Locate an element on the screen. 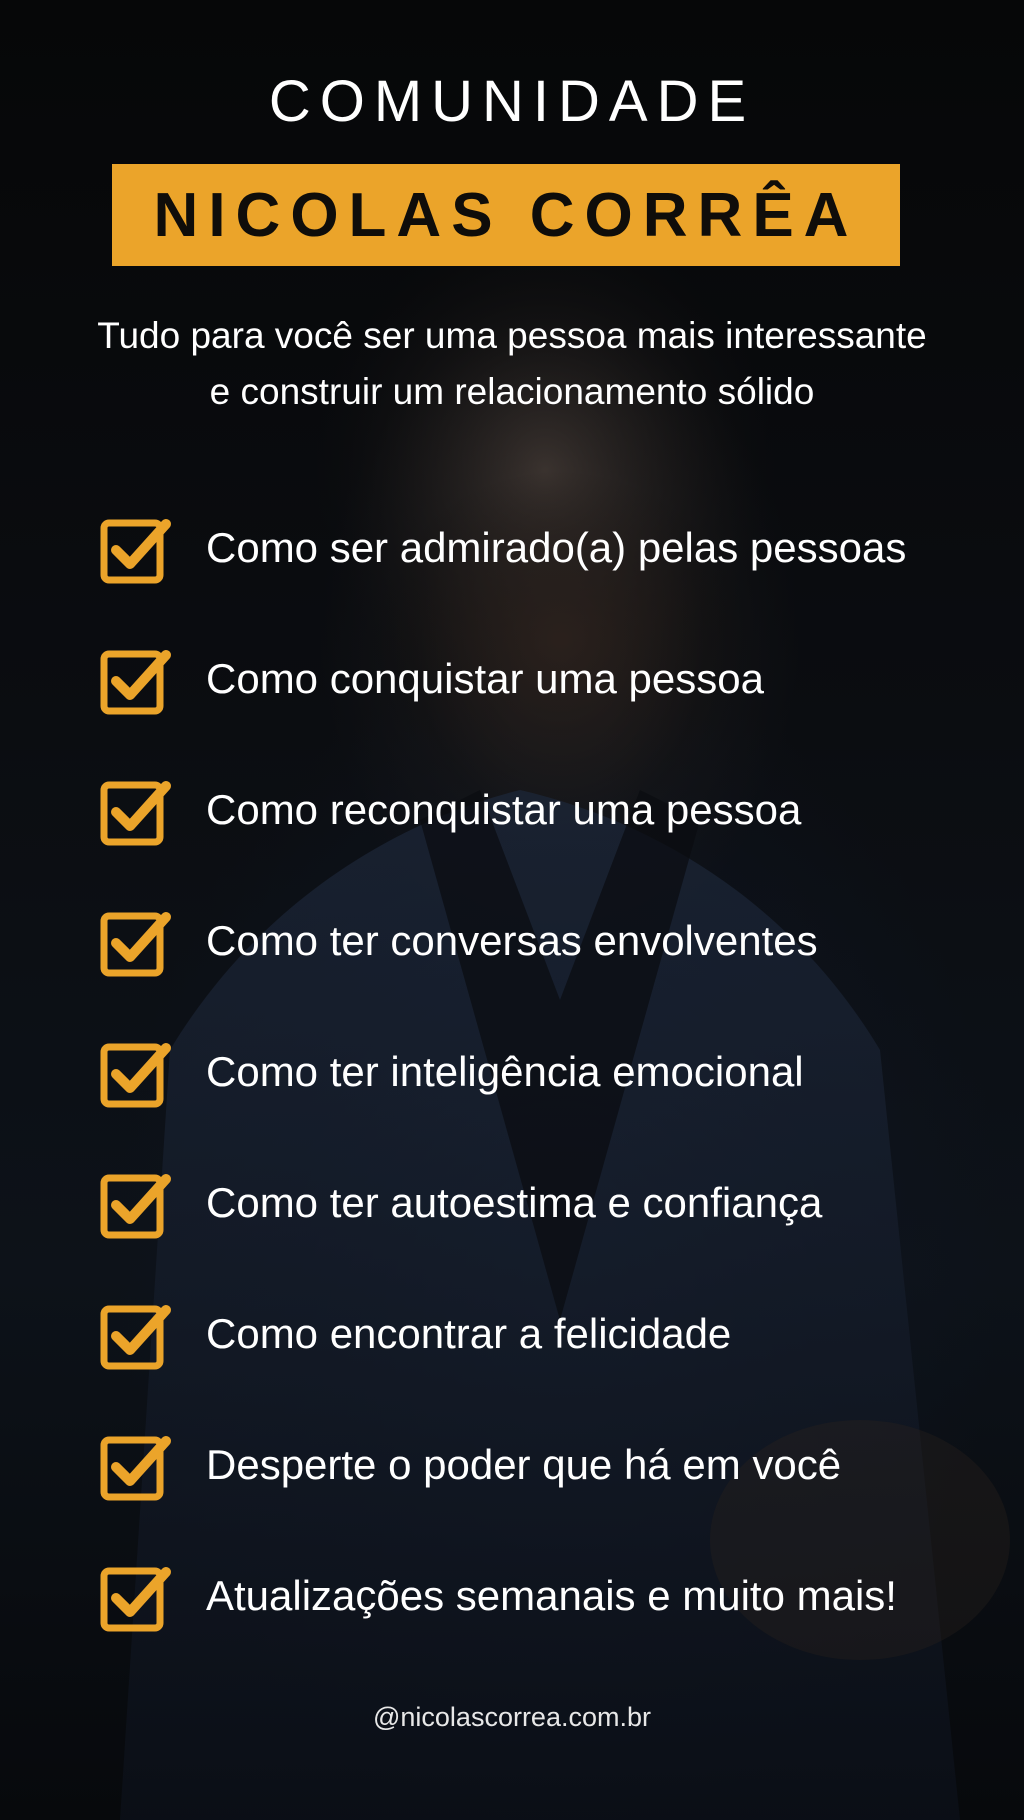 The height and width of the screenshot is (1820, 1024). benefit-item: Como ter conversas envolventes is located at coordinates (550, 970).